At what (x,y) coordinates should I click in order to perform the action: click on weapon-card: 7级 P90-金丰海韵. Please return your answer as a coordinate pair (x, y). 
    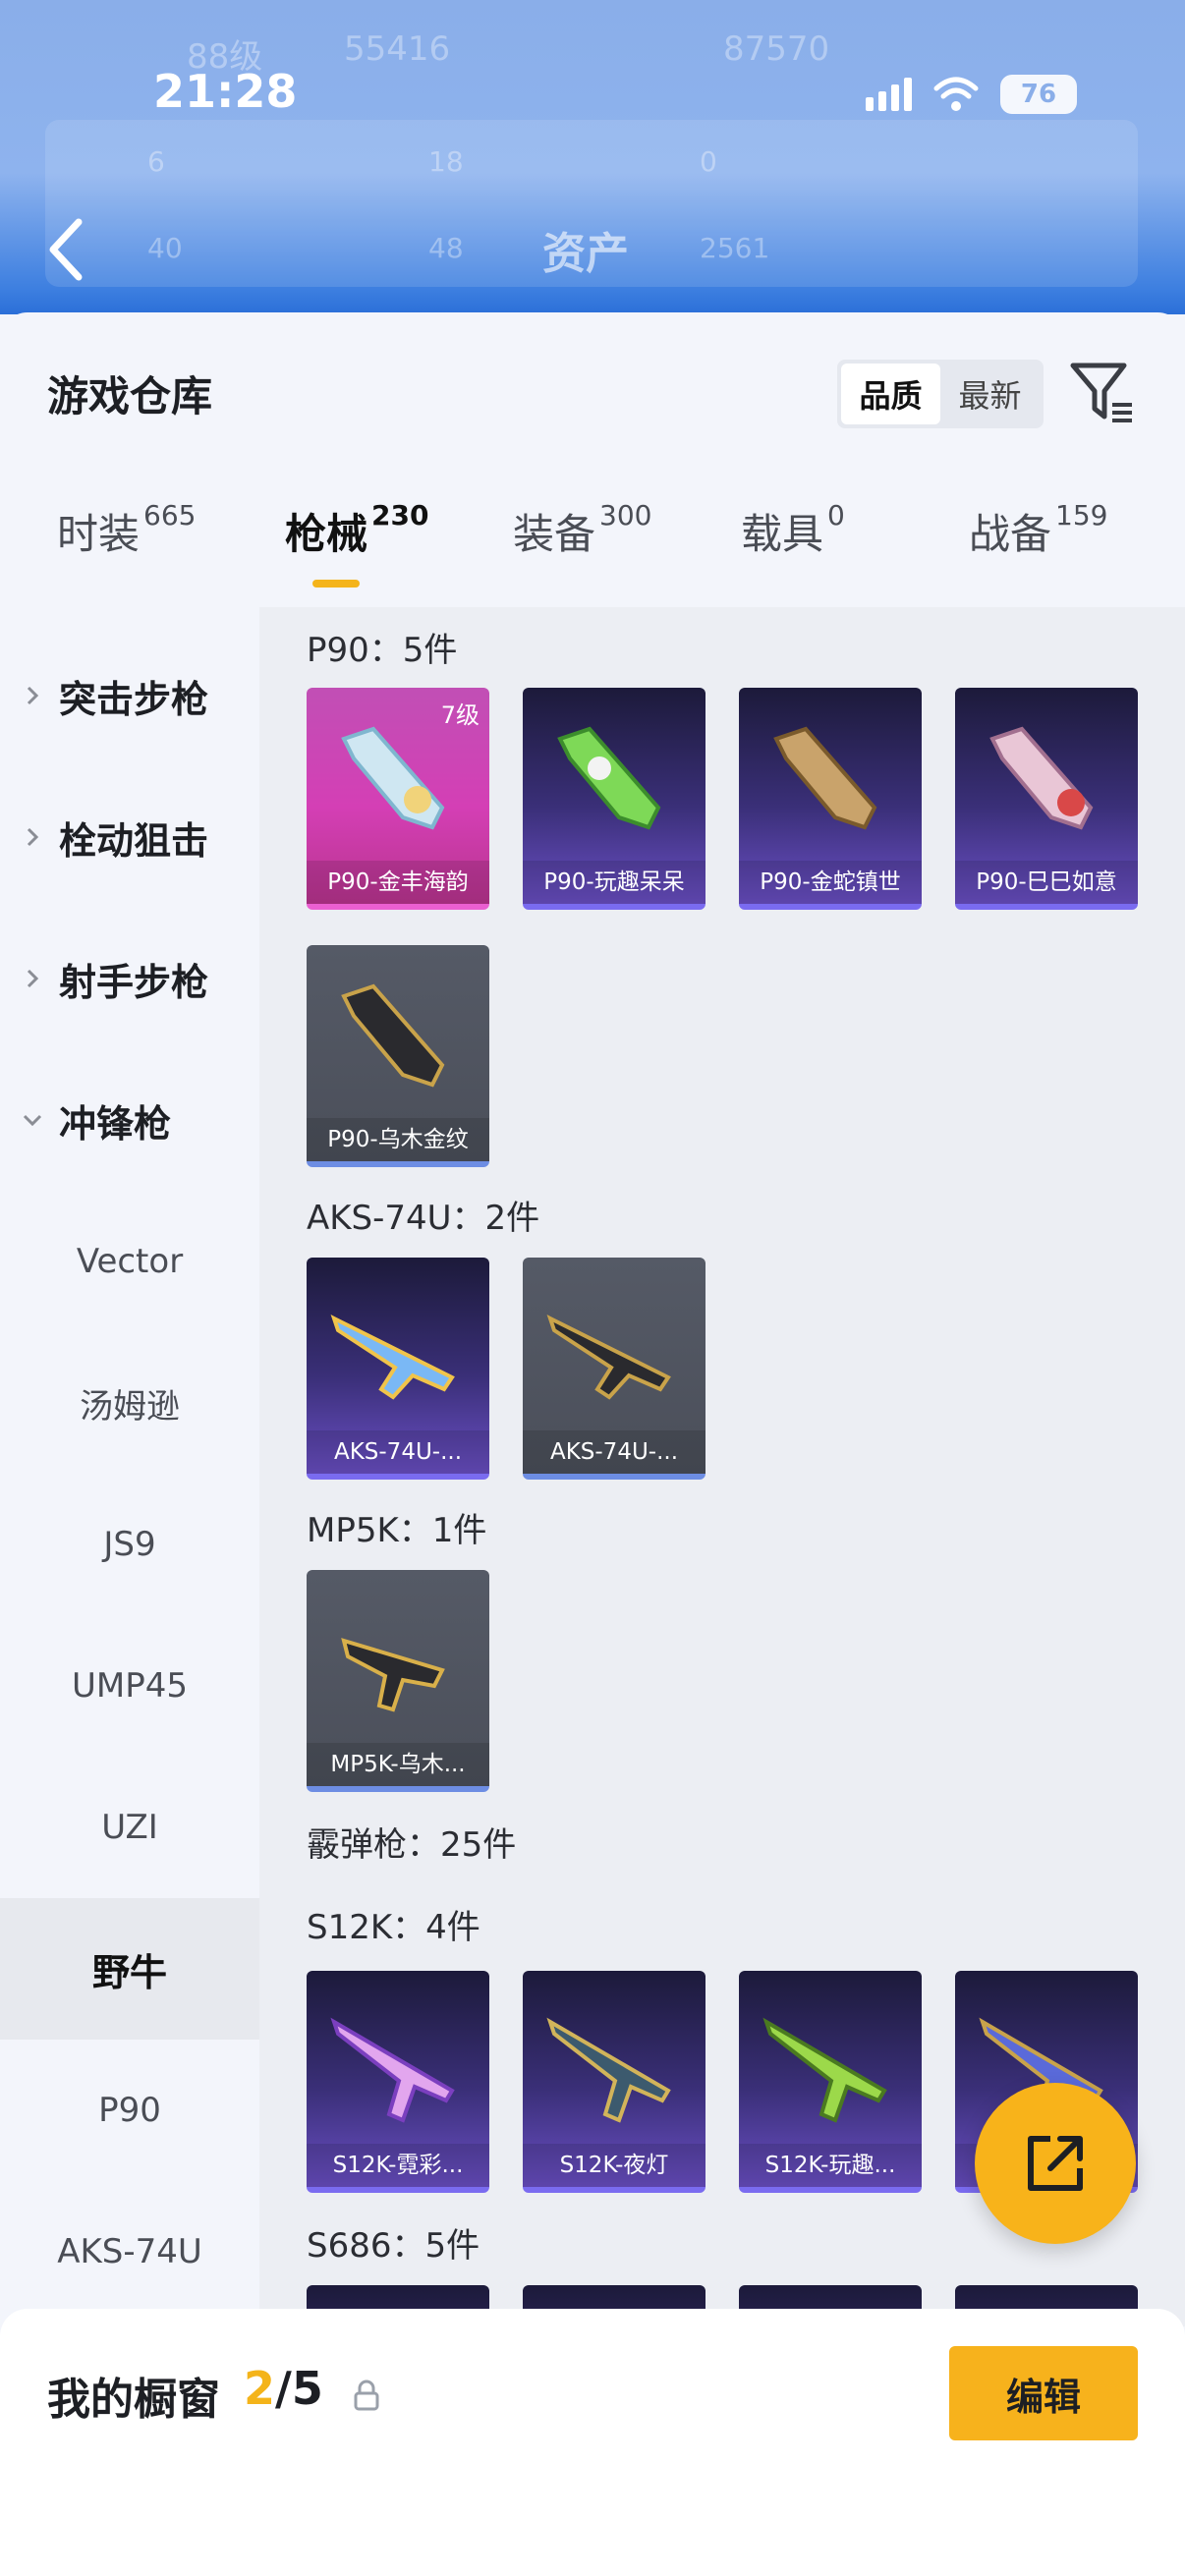
    Looking at the image, I should click on (398, 799).